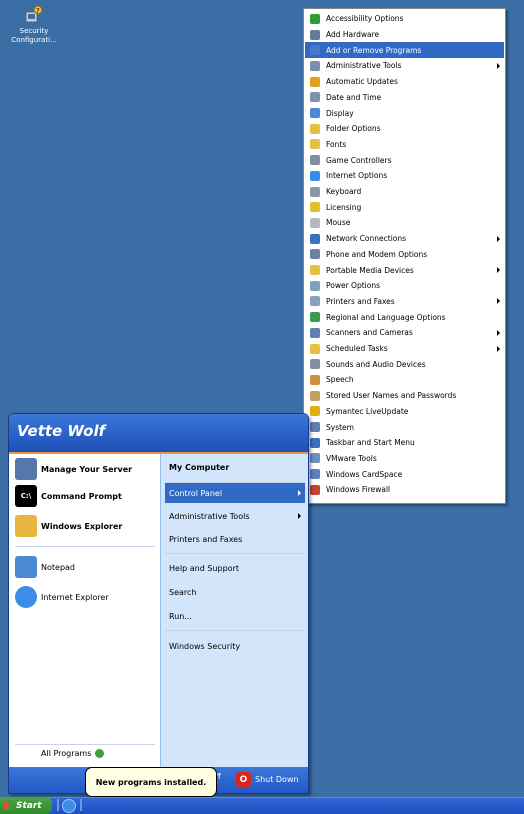  What do you see at coordinates (404, 380) in the screenshot?
I see `cp-item-speech: Speech` at bounding box center [404, 380].